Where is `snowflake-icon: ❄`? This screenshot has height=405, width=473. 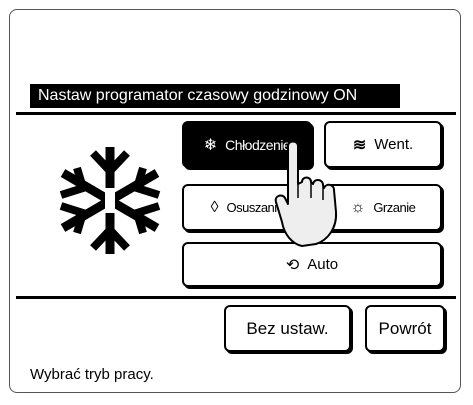
snowflake-icon: ❄ is located at coordinates (210, 145).